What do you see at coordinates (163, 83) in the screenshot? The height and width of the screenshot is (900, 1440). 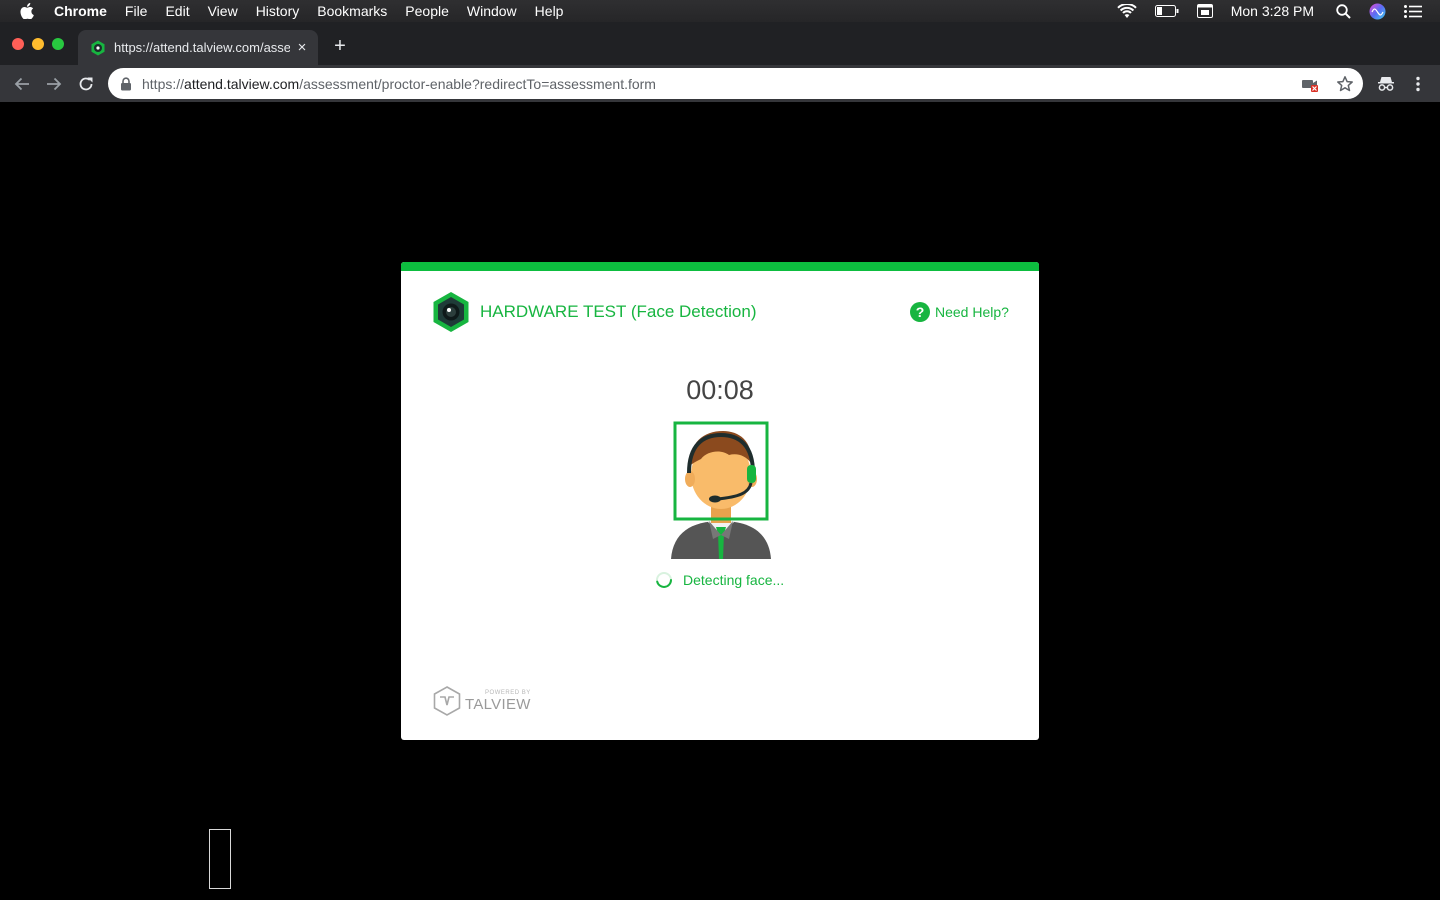 I see `url-scheme: https://` at bounding box center [163, 83].